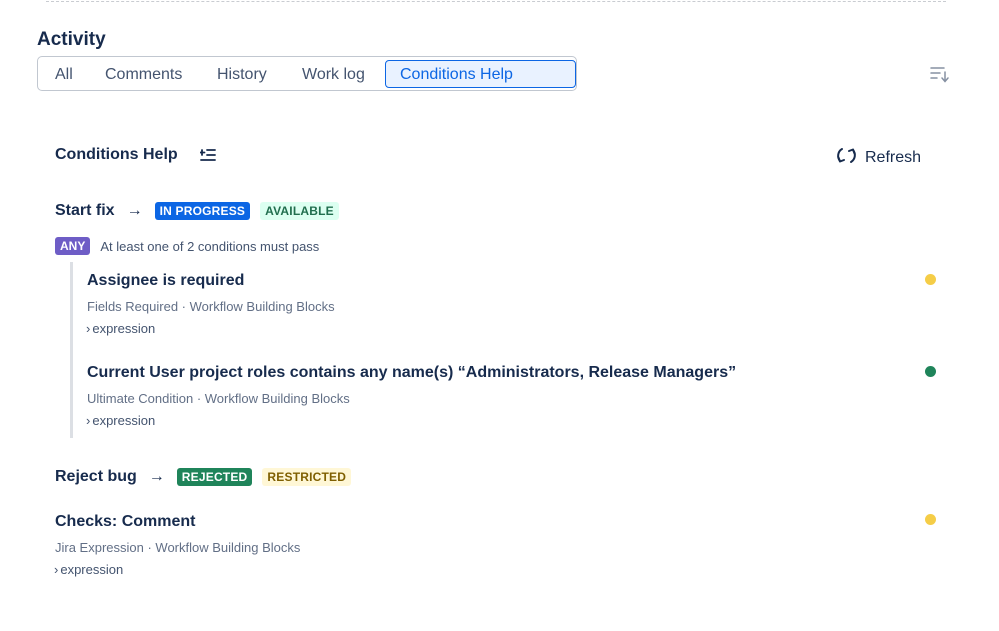 The height and width of the screenshot is (631, 999). I want to click on condition-group-line, so click(71, 350).